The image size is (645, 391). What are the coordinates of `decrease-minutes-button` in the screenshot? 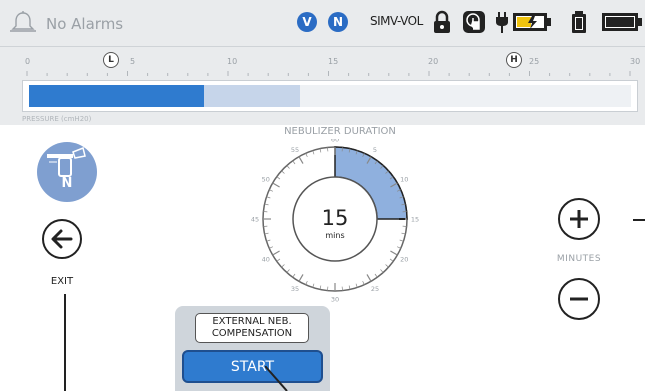 It's located at (579, 299).